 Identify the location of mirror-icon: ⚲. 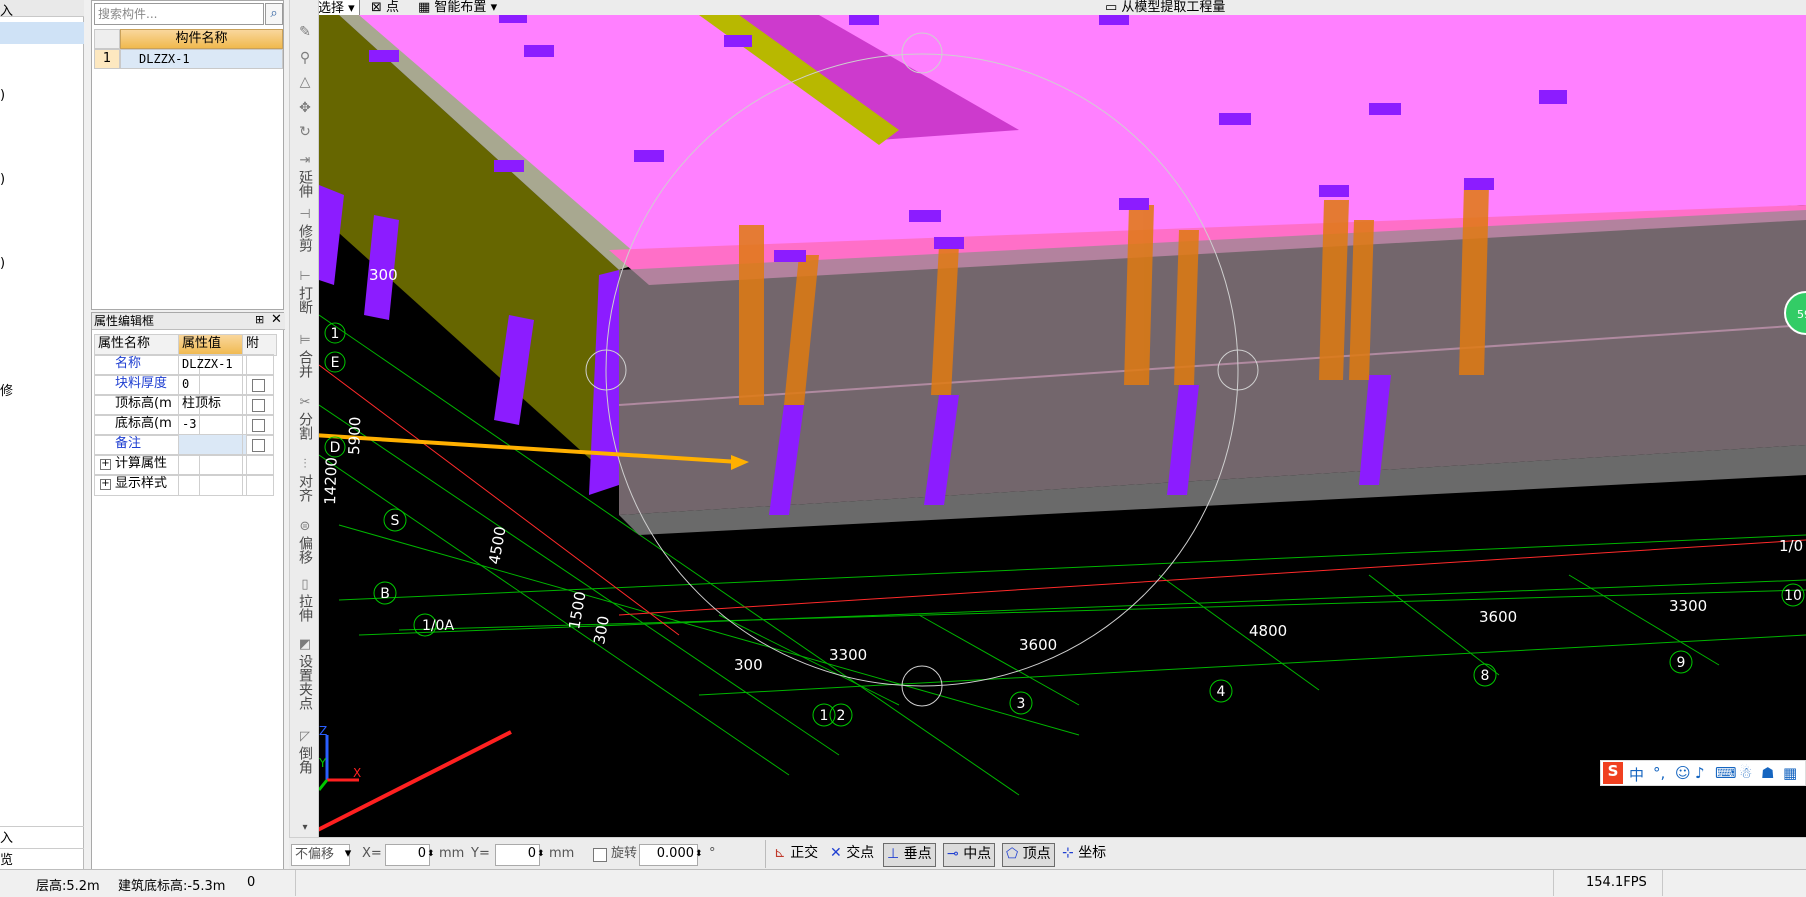
(305, 58).